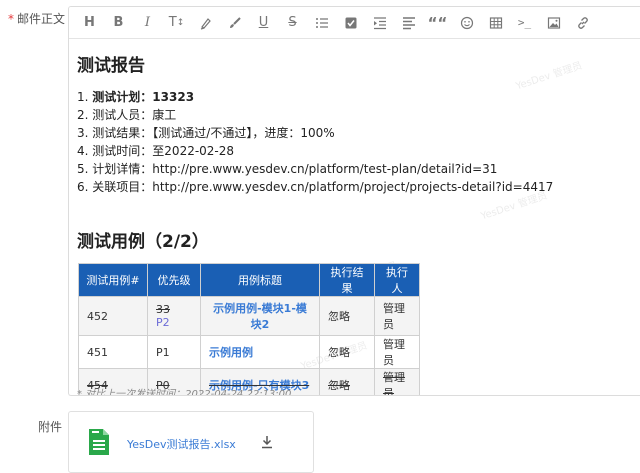 Image resolution: width=640 pixels, height=473 pixels. Describe the element at coordinates (156, 151) in the screenshot. I see `info-line-time: 4. 测试时间：至2022-02-28` at that location.